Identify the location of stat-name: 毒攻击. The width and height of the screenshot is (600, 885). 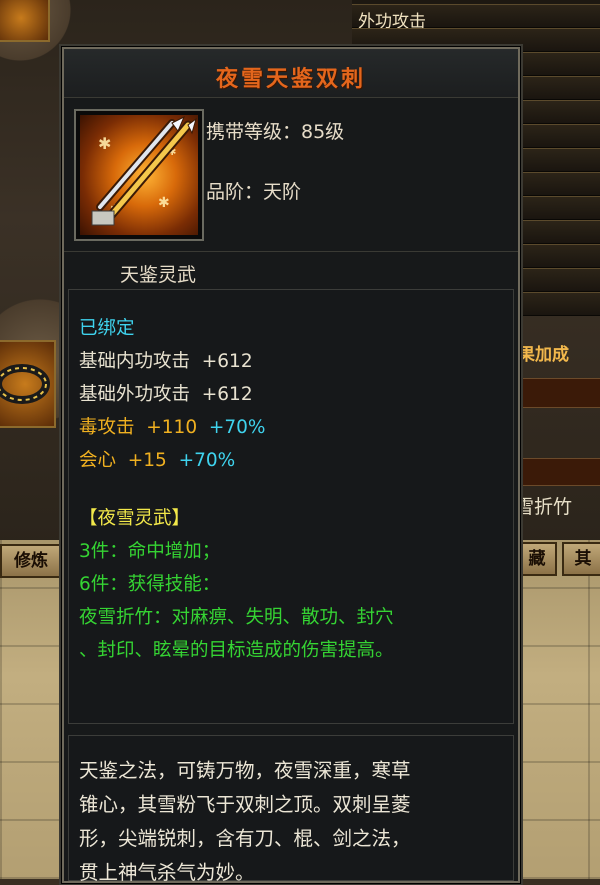
(107, 427).